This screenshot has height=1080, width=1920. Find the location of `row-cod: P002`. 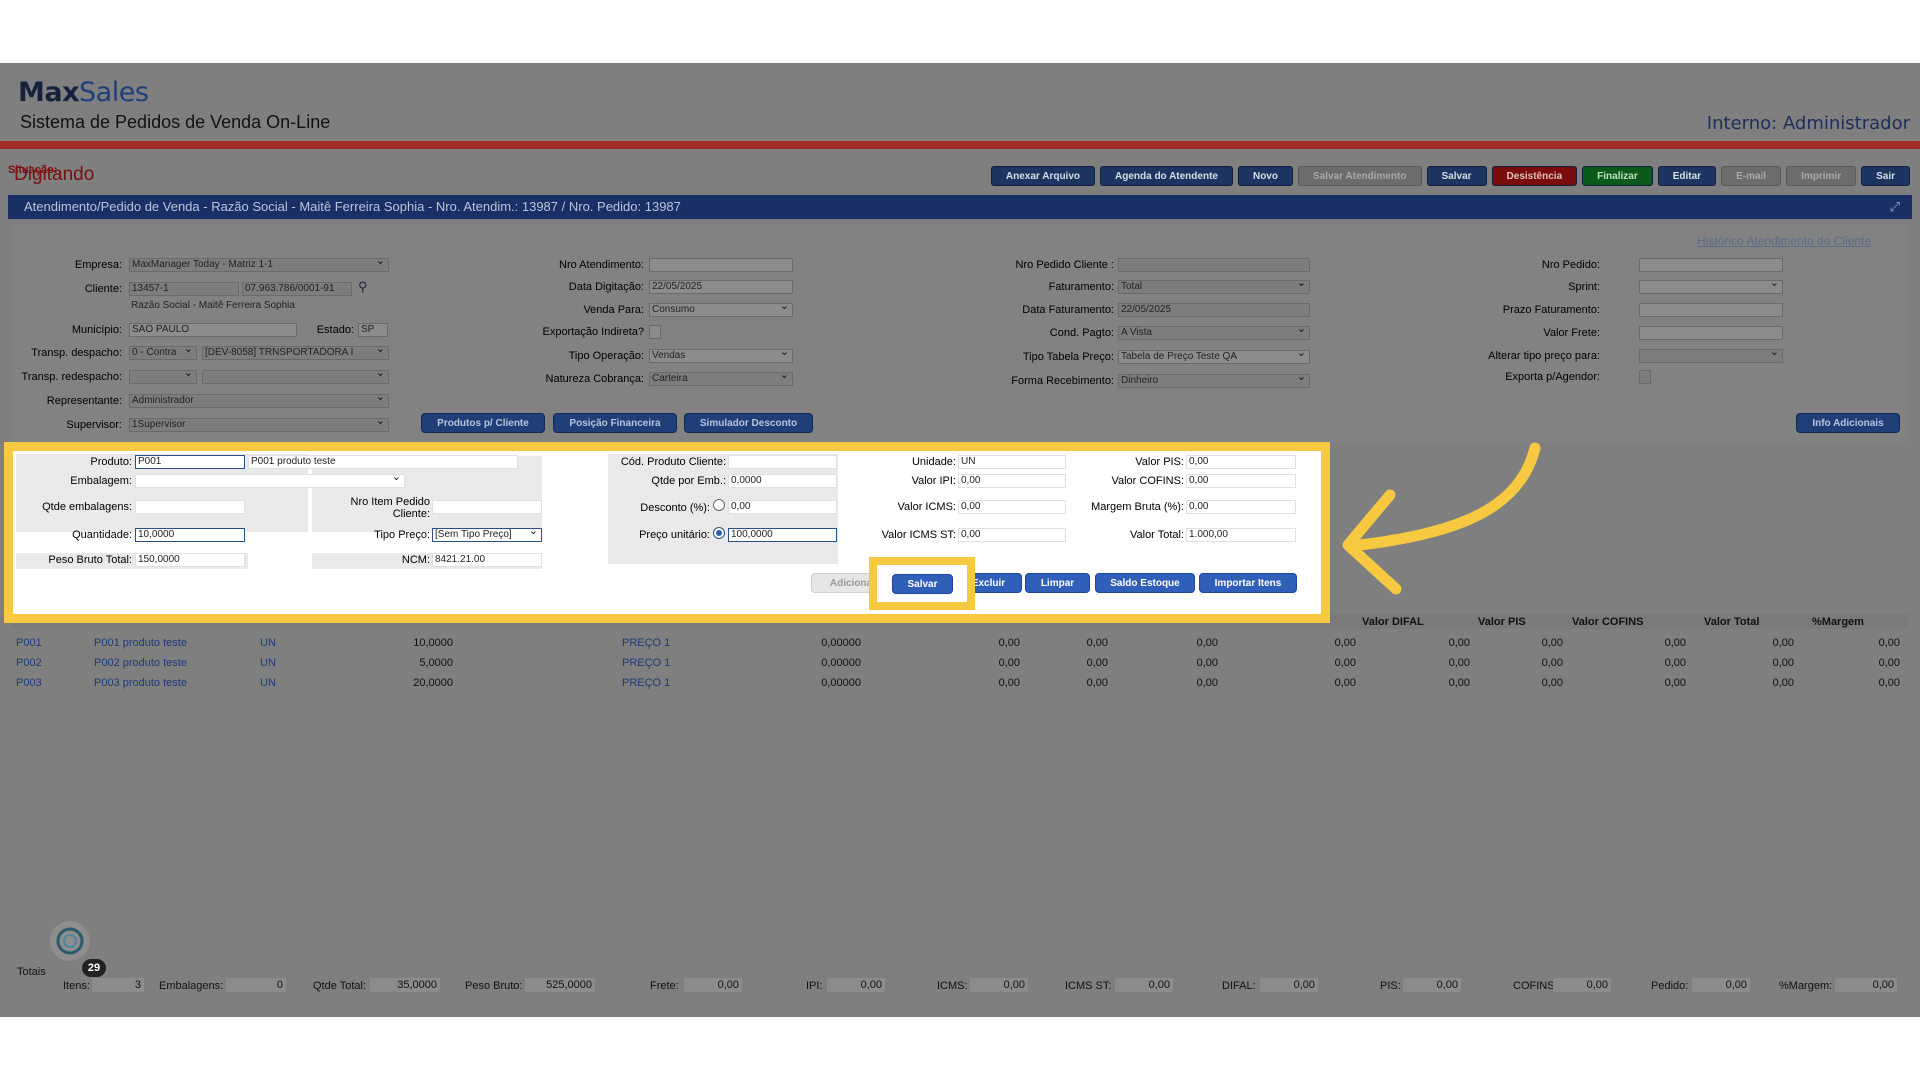

row-cod: P002 is located at coordinates (29, 663).